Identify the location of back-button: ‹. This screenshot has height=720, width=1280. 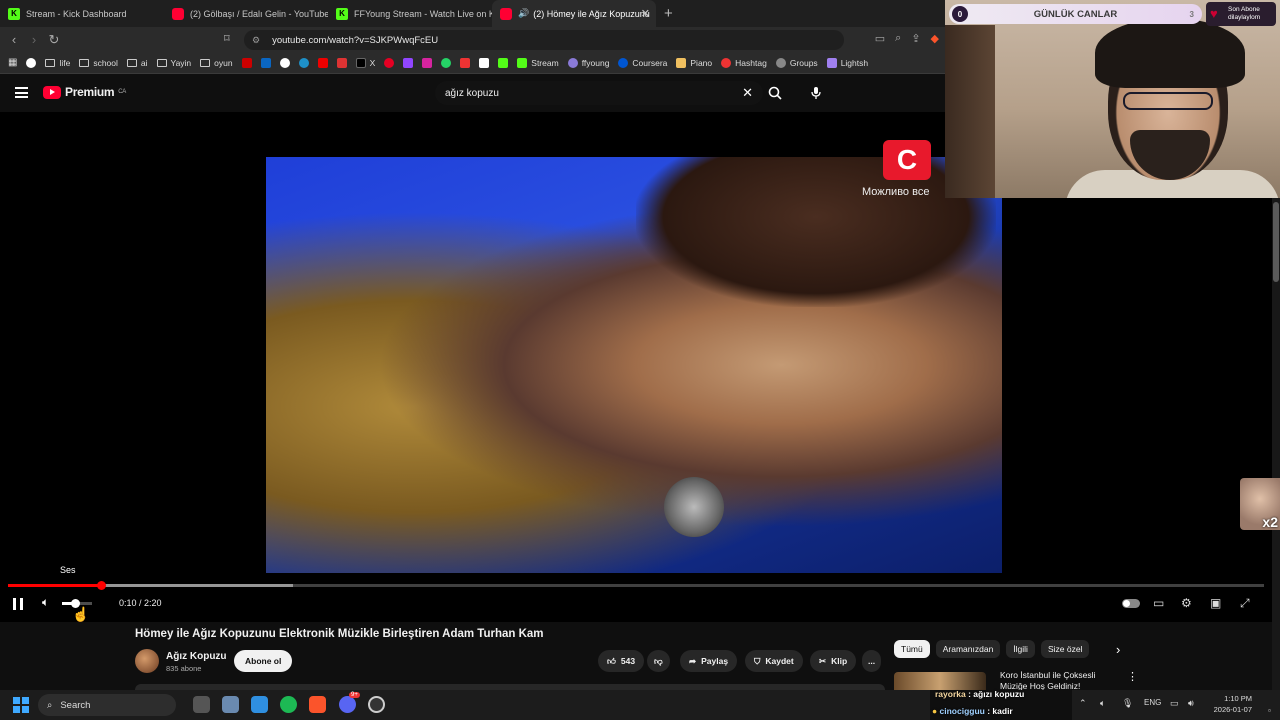
(14, 39).